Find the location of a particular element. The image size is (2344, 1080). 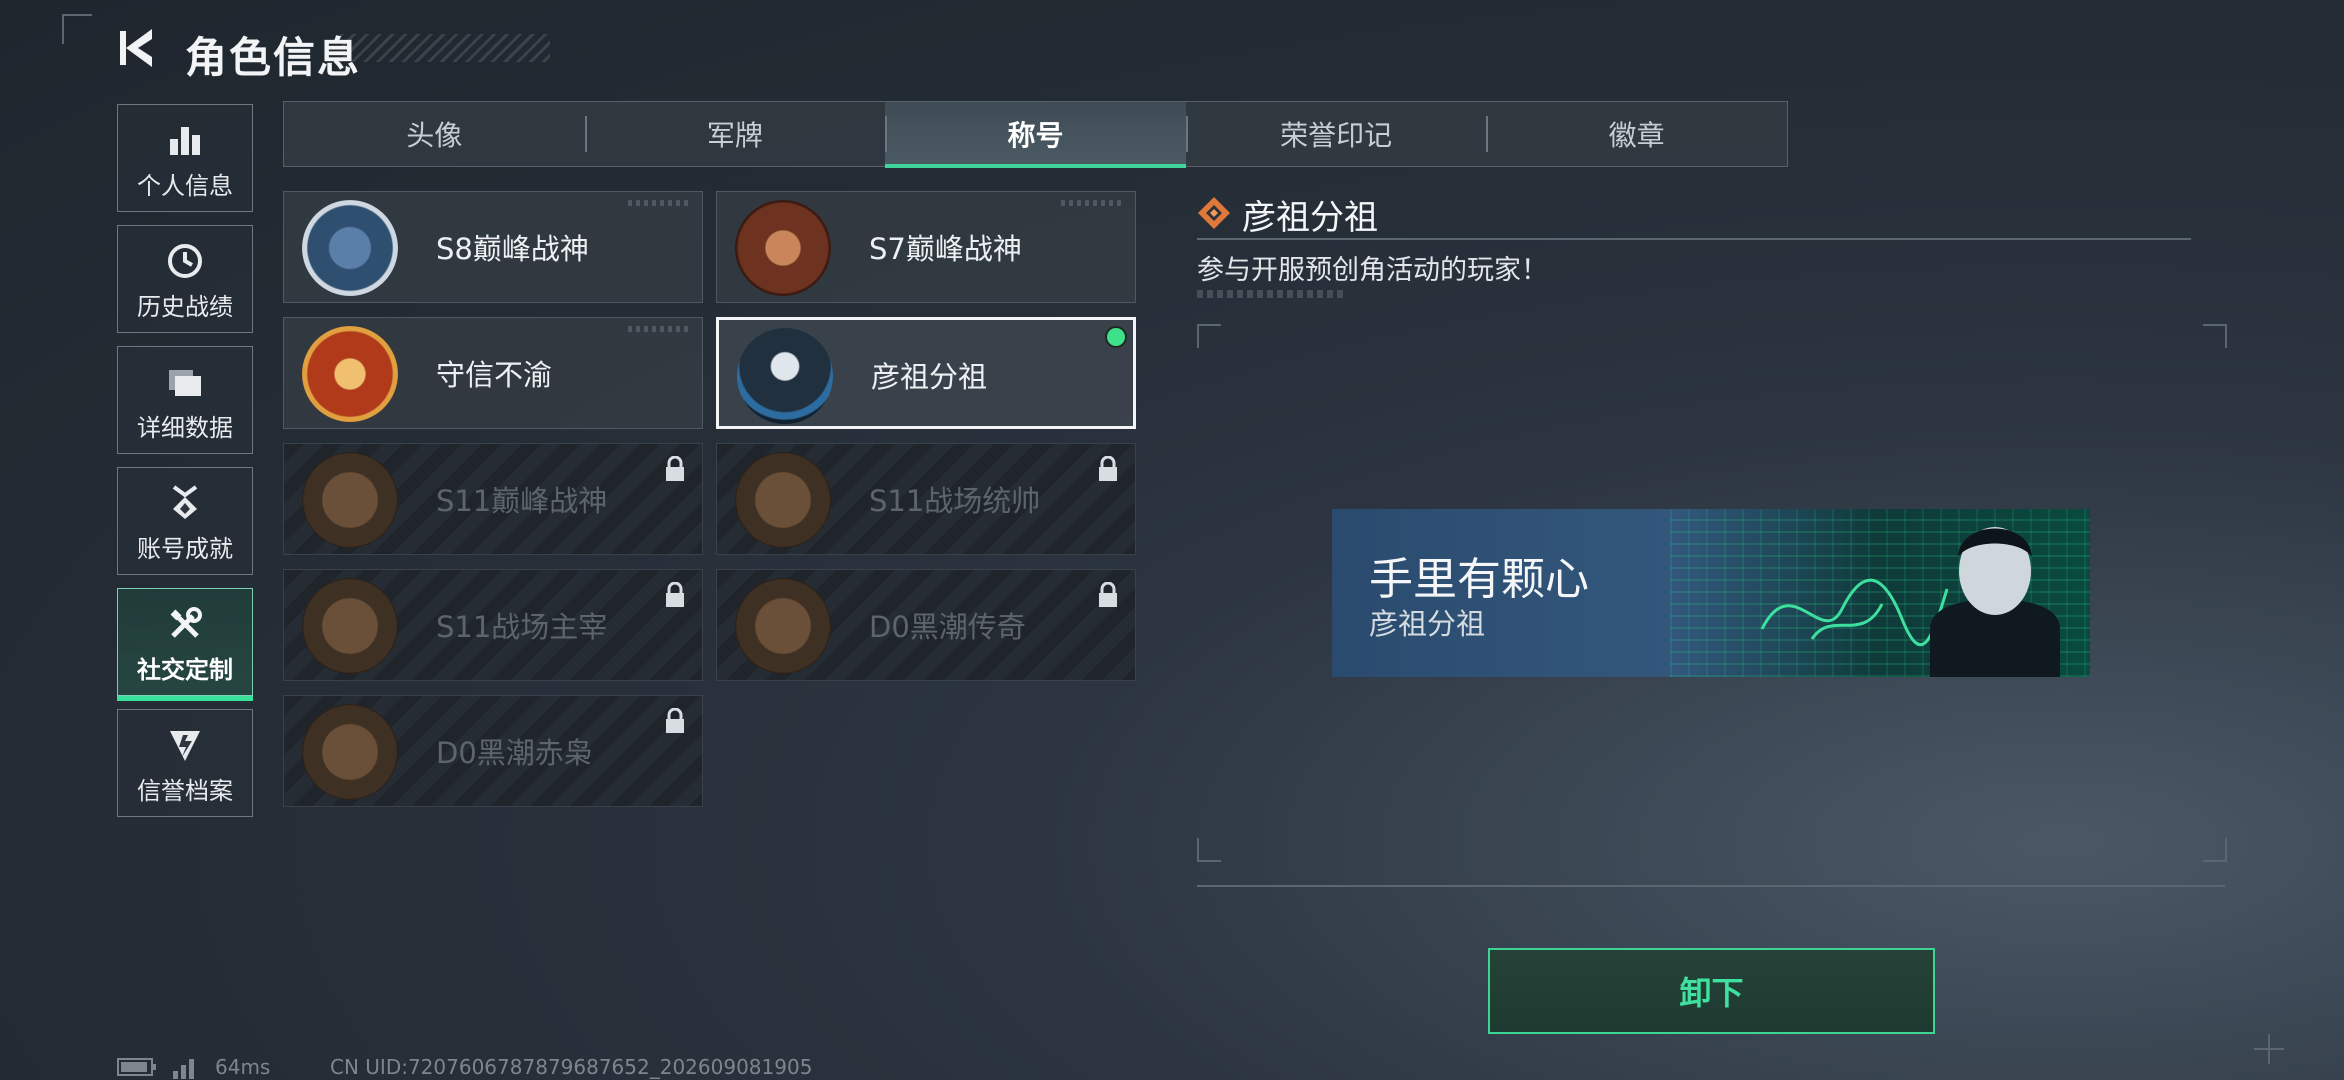

sidebar-item-achievements: 账号成就 is located at coordinates (185, 521).